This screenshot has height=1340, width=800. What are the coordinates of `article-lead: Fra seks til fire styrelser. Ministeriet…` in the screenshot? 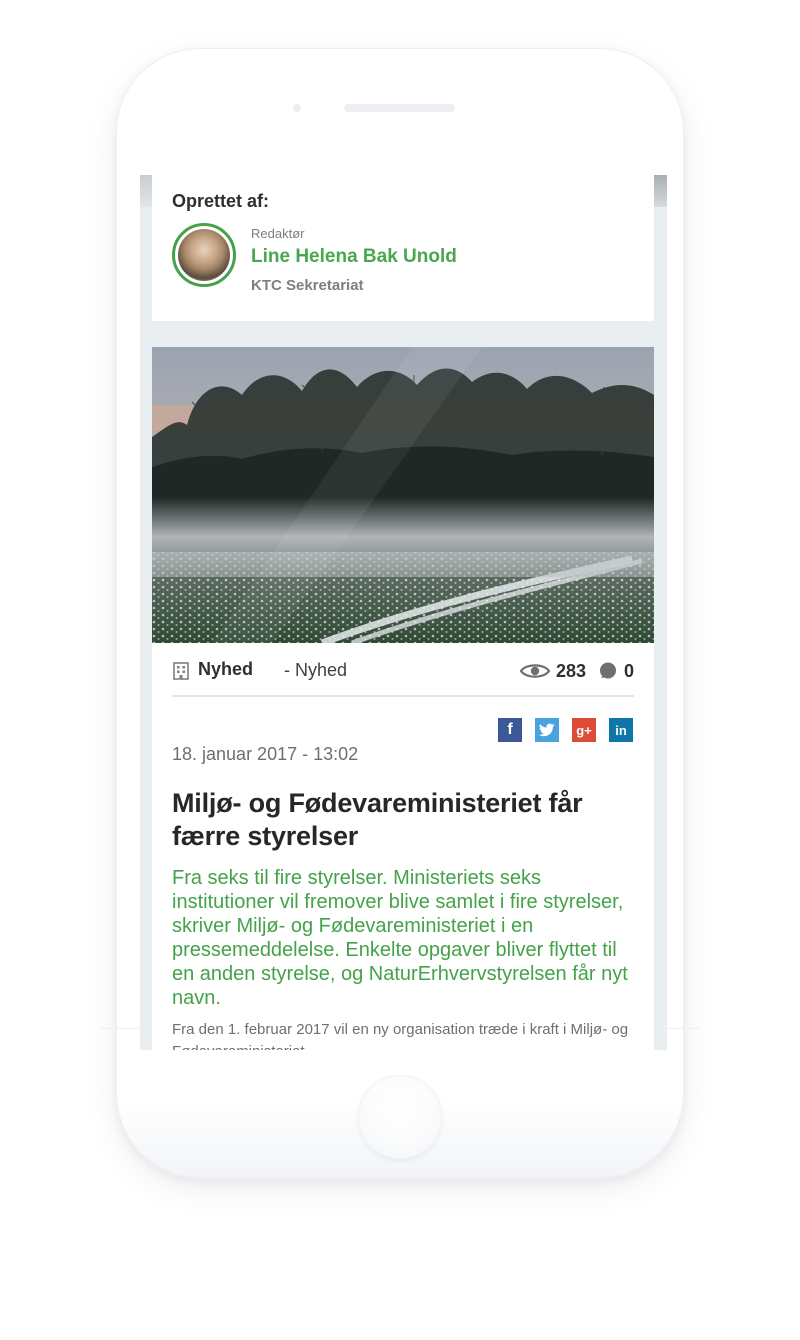 It's located at (400, 938).